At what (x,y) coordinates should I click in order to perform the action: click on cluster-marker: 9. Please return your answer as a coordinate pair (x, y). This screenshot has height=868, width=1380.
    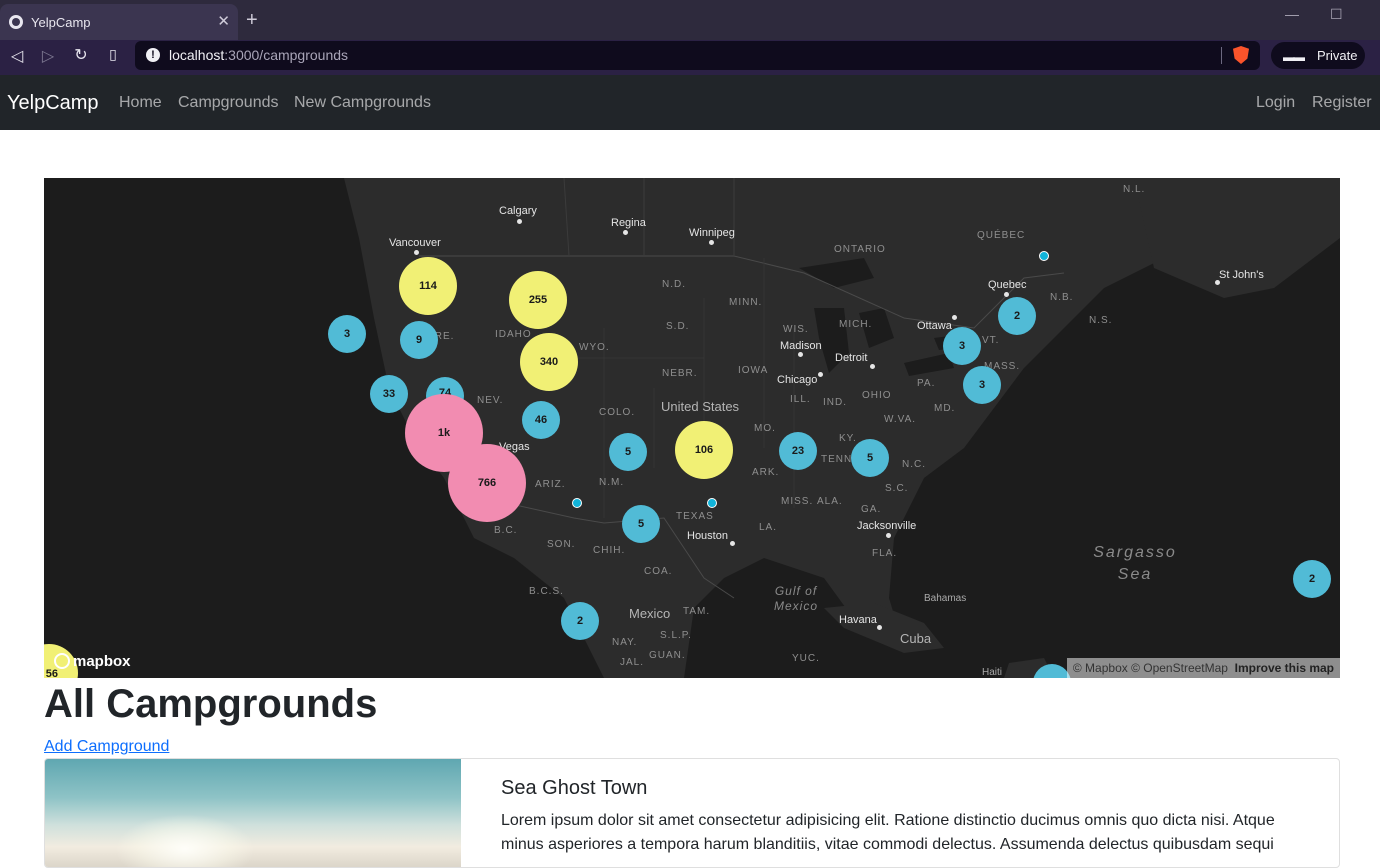
    Looking at the image, I should click on (419, 340).